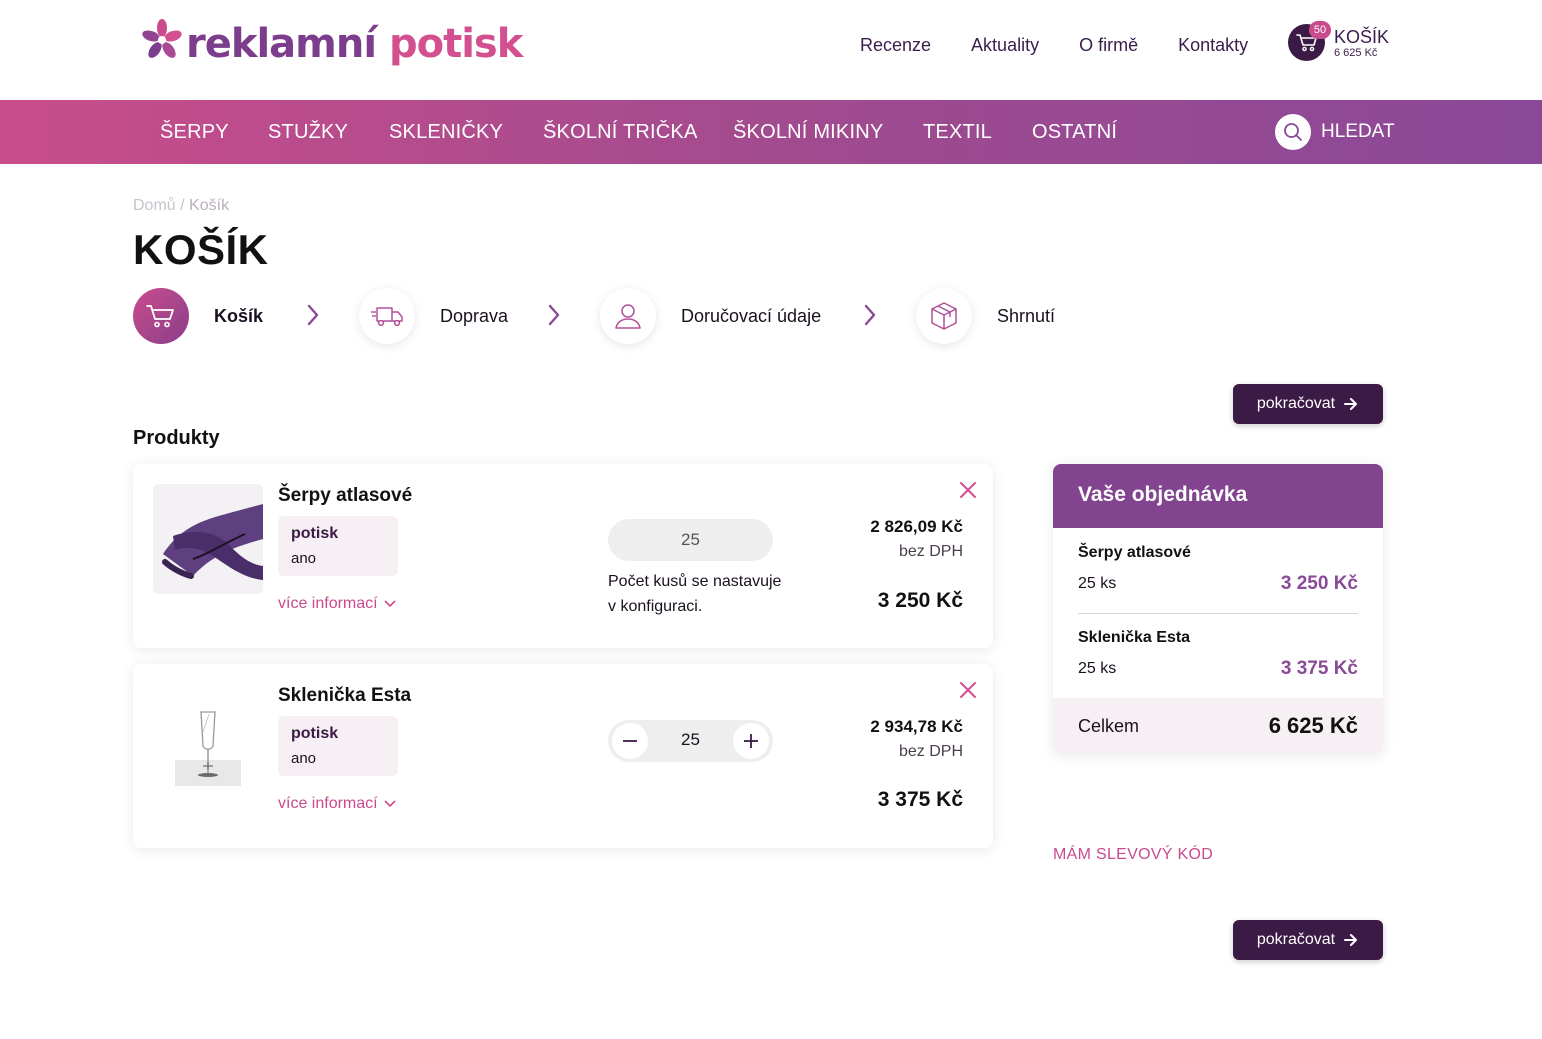 This screenshot has width=1542, height=1039. What do you see at coordinates (695, 594) in the screenshot?
I see `quantity-note: Počet kusů se nastavuje v konfiguraci.` at bounding box center [695, 594].